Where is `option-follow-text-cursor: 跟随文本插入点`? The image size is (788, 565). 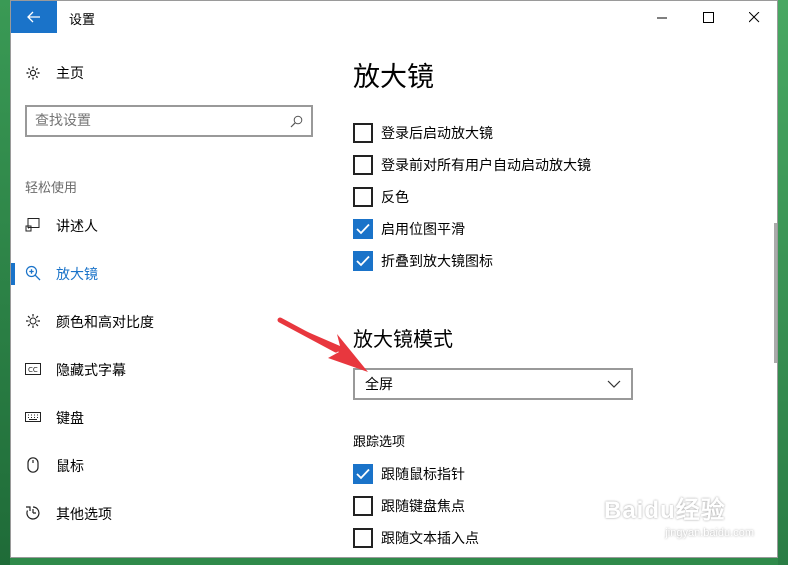 option-follow-text-cursor: 跟随文本插入点 is located at coordinates (416, 538).